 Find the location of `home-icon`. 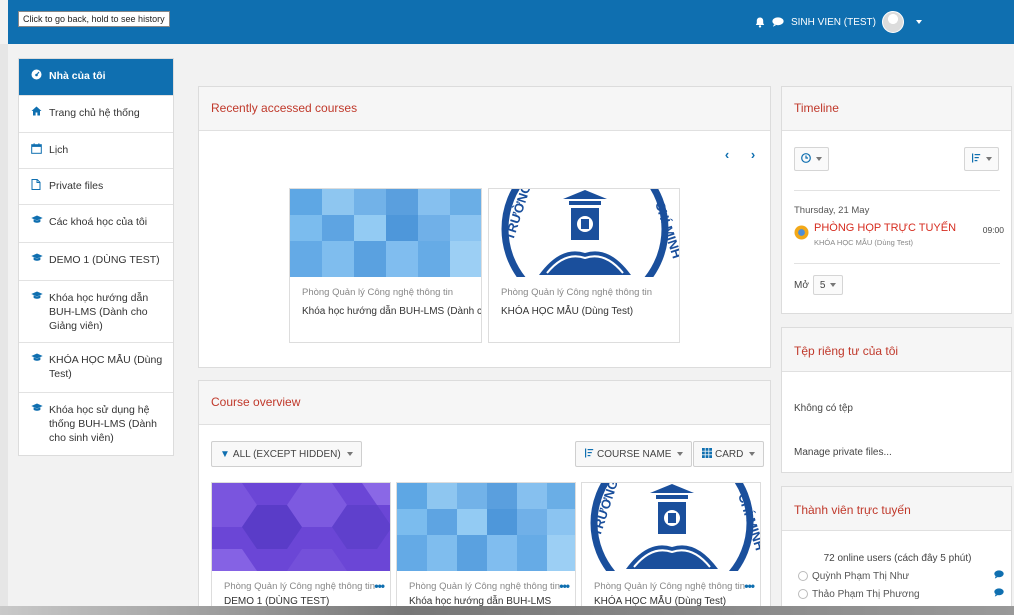

home-icon is located at coordinates (38, 113).